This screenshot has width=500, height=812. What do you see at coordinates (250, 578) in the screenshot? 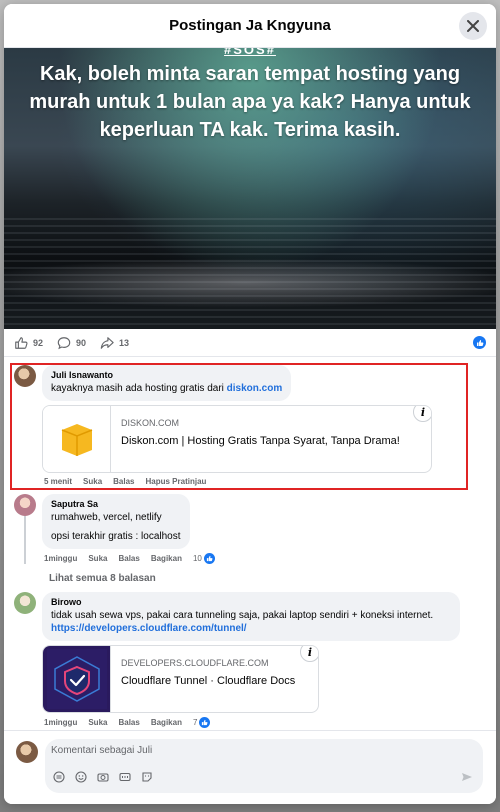
I see `view-replies-link: Lihat semua 8 balasan` at bounding box center [250, 578].